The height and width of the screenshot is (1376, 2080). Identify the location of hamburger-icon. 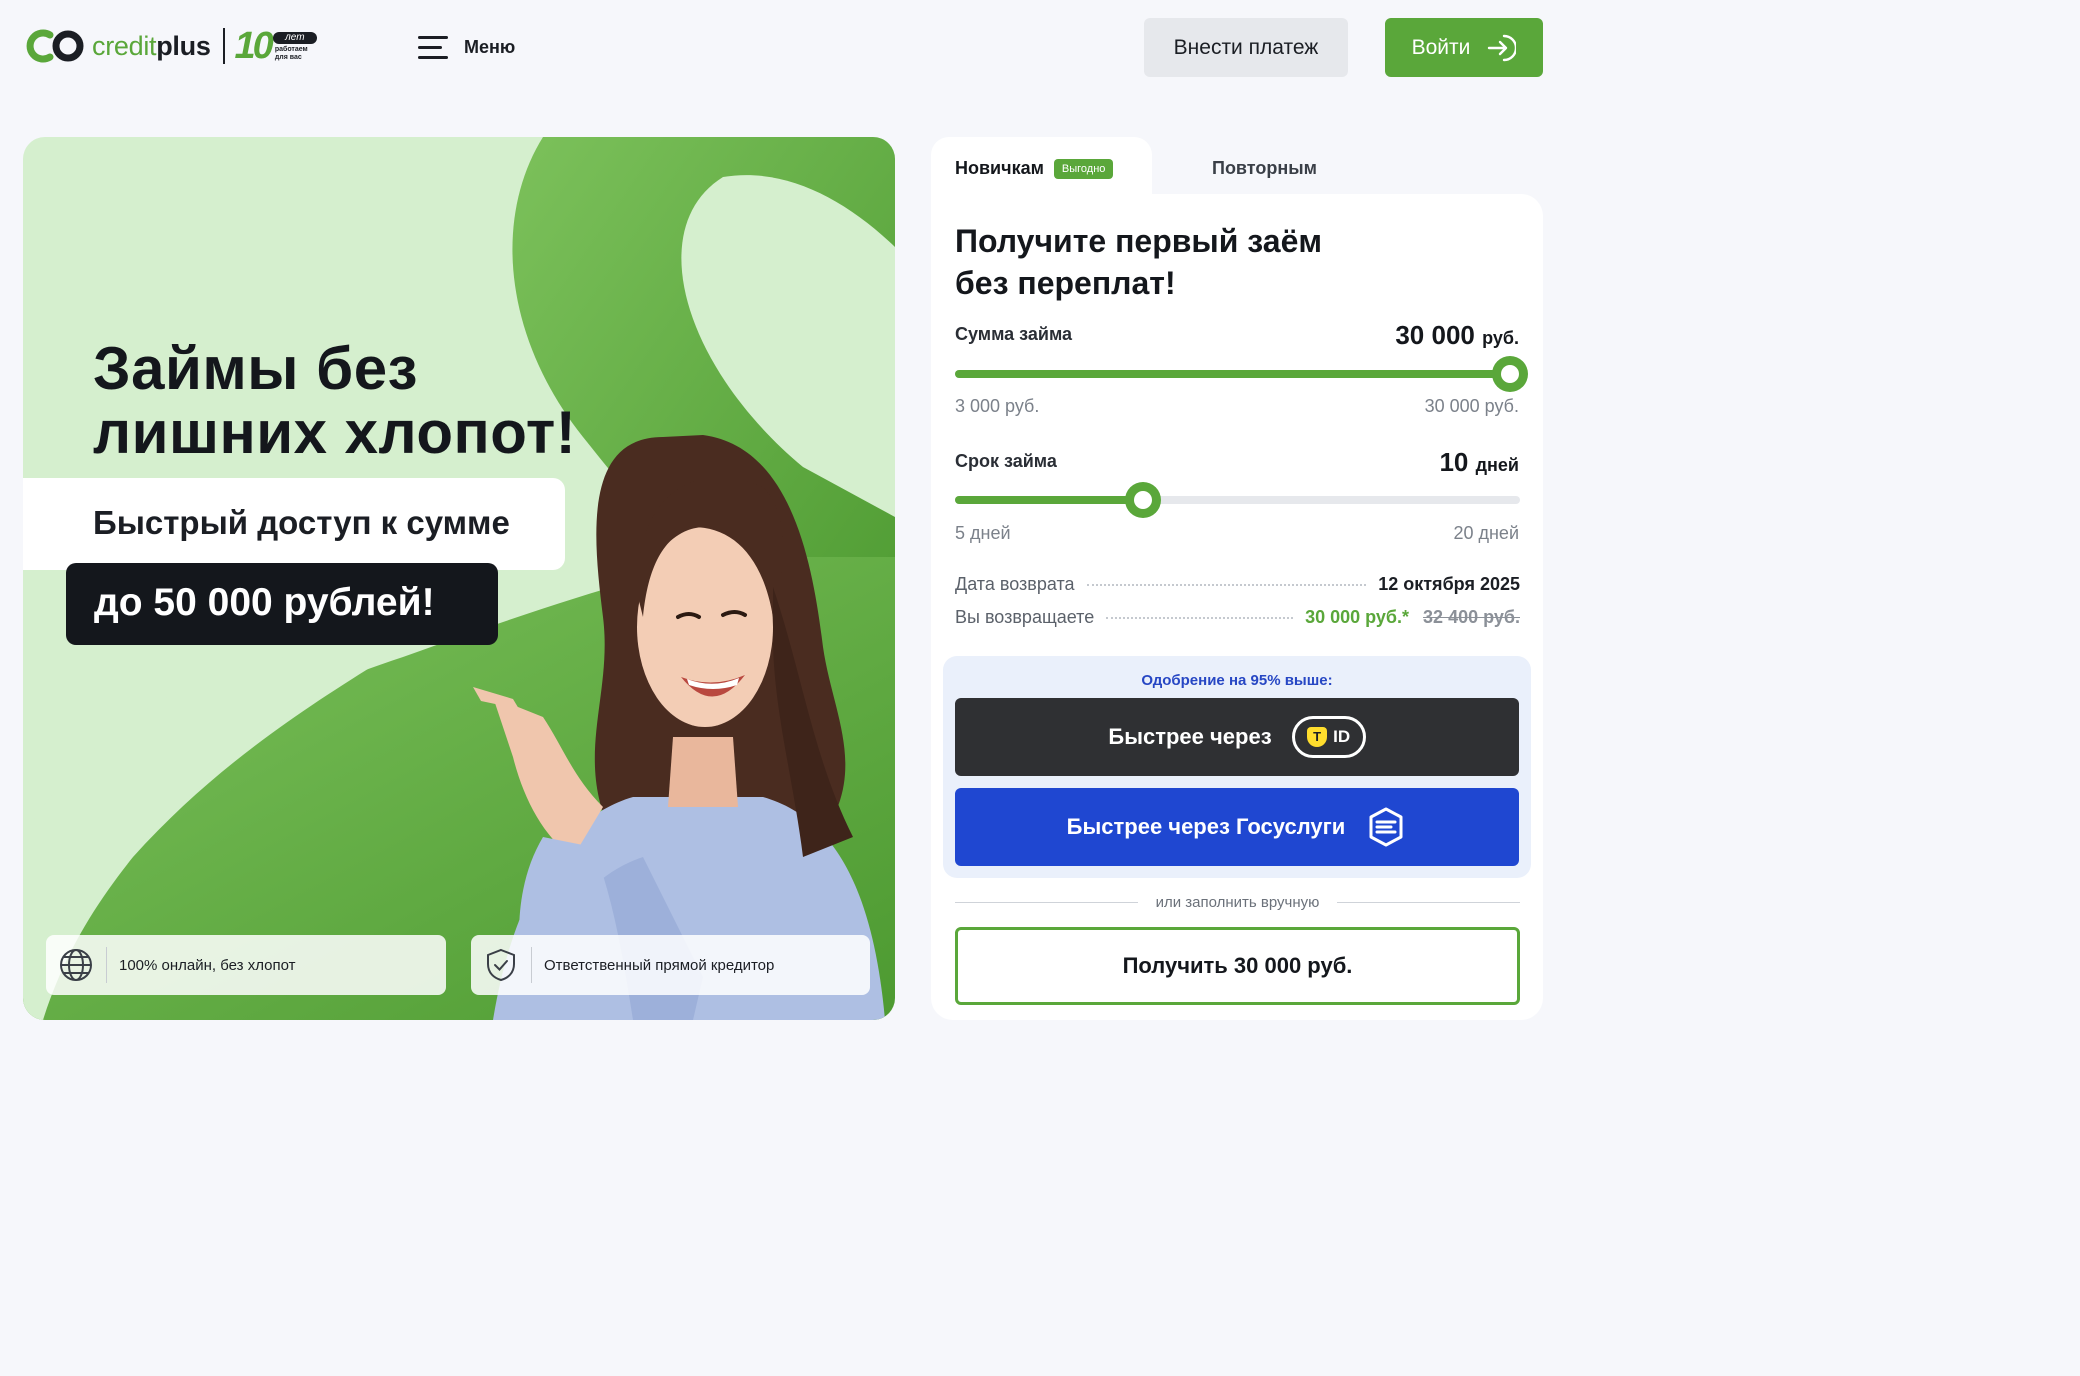
(434, 47).